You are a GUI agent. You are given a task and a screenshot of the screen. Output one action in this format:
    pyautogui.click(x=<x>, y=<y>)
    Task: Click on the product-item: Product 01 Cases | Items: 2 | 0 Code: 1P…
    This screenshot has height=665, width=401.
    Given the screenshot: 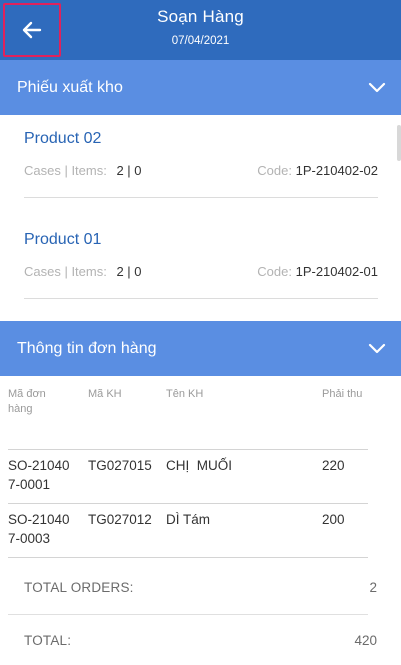 What is the action you would take?
    pyautogui.click(x=201, y=256)
    